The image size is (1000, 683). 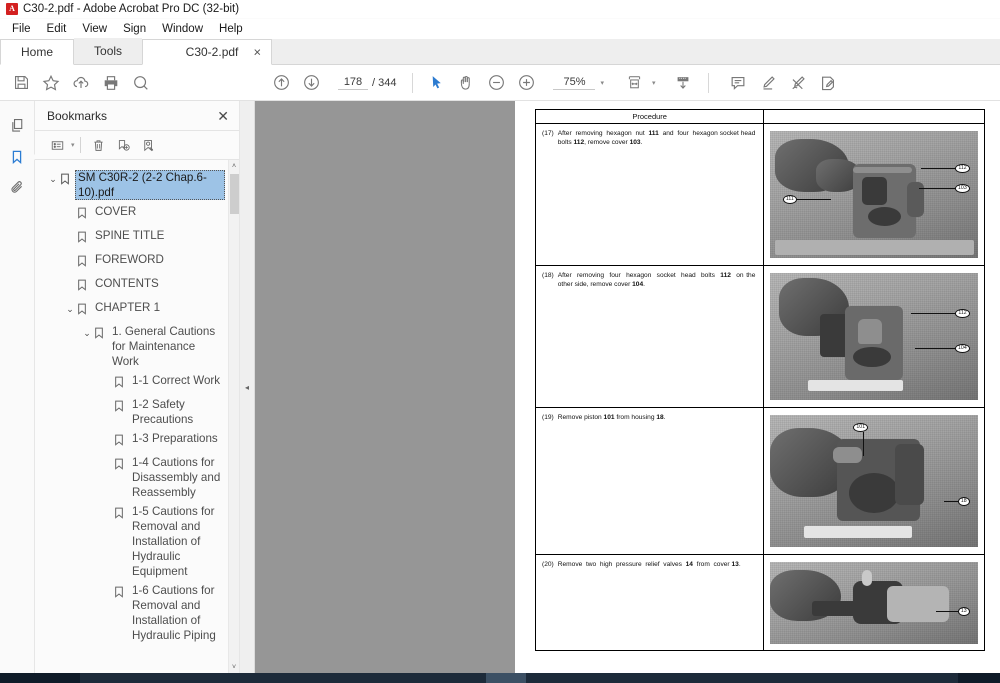 I want to click on menu-file: File, so click(x=21, y=29).